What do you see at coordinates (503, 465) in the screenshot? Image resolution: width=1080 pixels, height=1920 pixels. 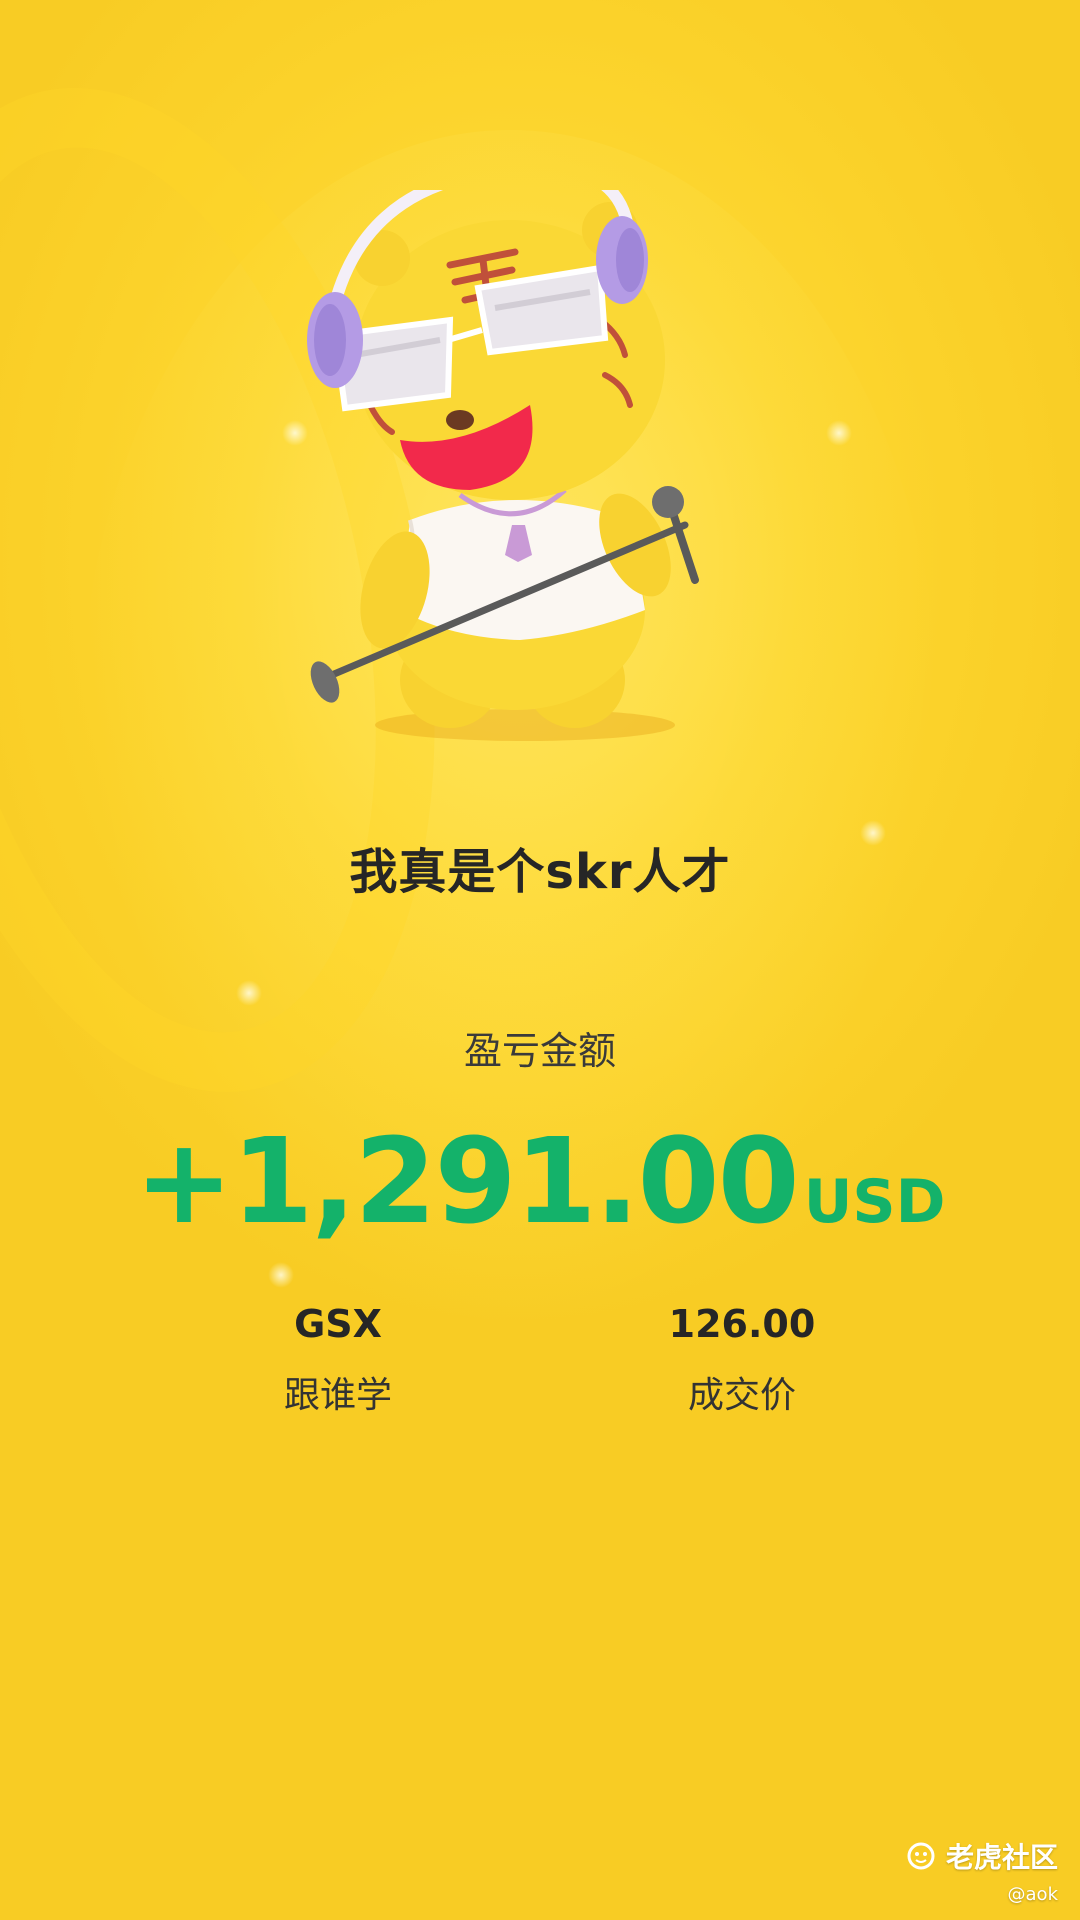 I see `tiger-mascot-illustration` at bounding box center [503, 465].